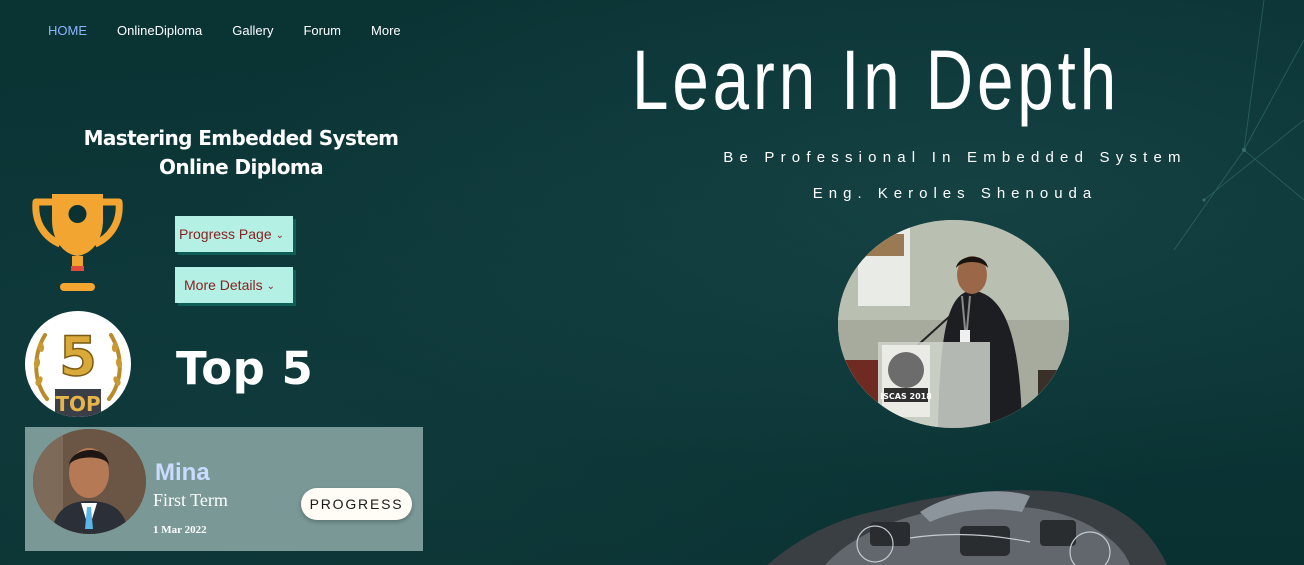 The height and width of the screenshot is (565, 1304). What do you see at coordinates (245, 368) in the screenshot?
I see `top5-heading: Top 5` at bounding box center [245, 368].